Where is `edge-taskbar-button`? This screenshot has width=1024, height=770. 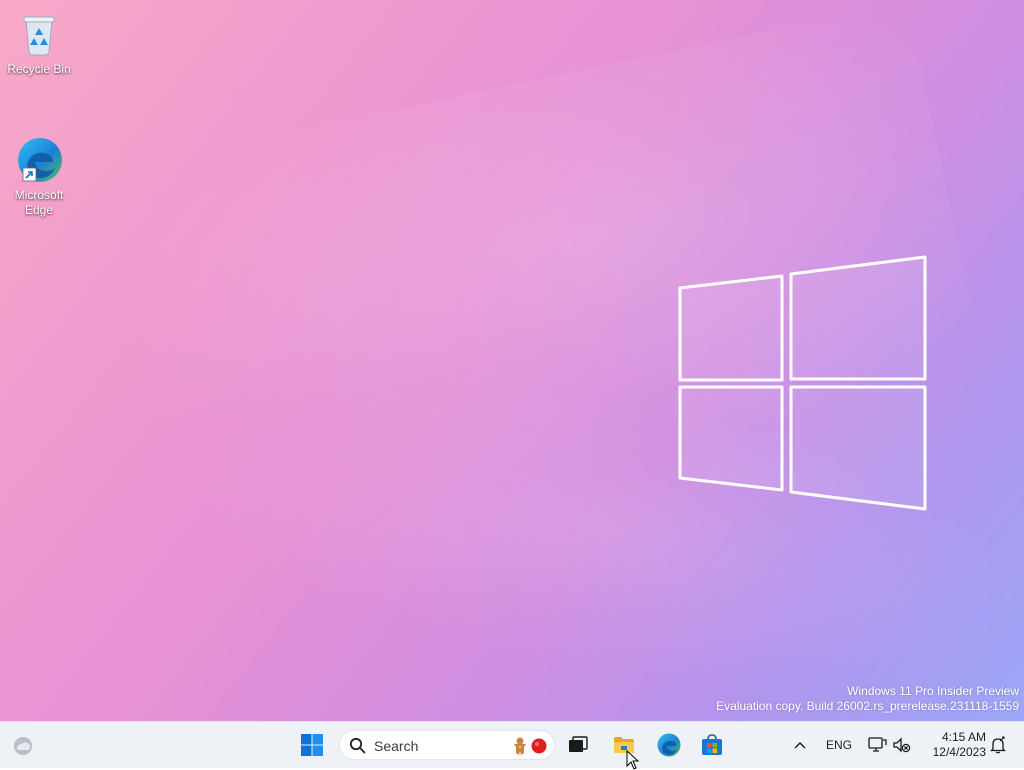
edge-taskbar-button is located at coordinates (669, 745).